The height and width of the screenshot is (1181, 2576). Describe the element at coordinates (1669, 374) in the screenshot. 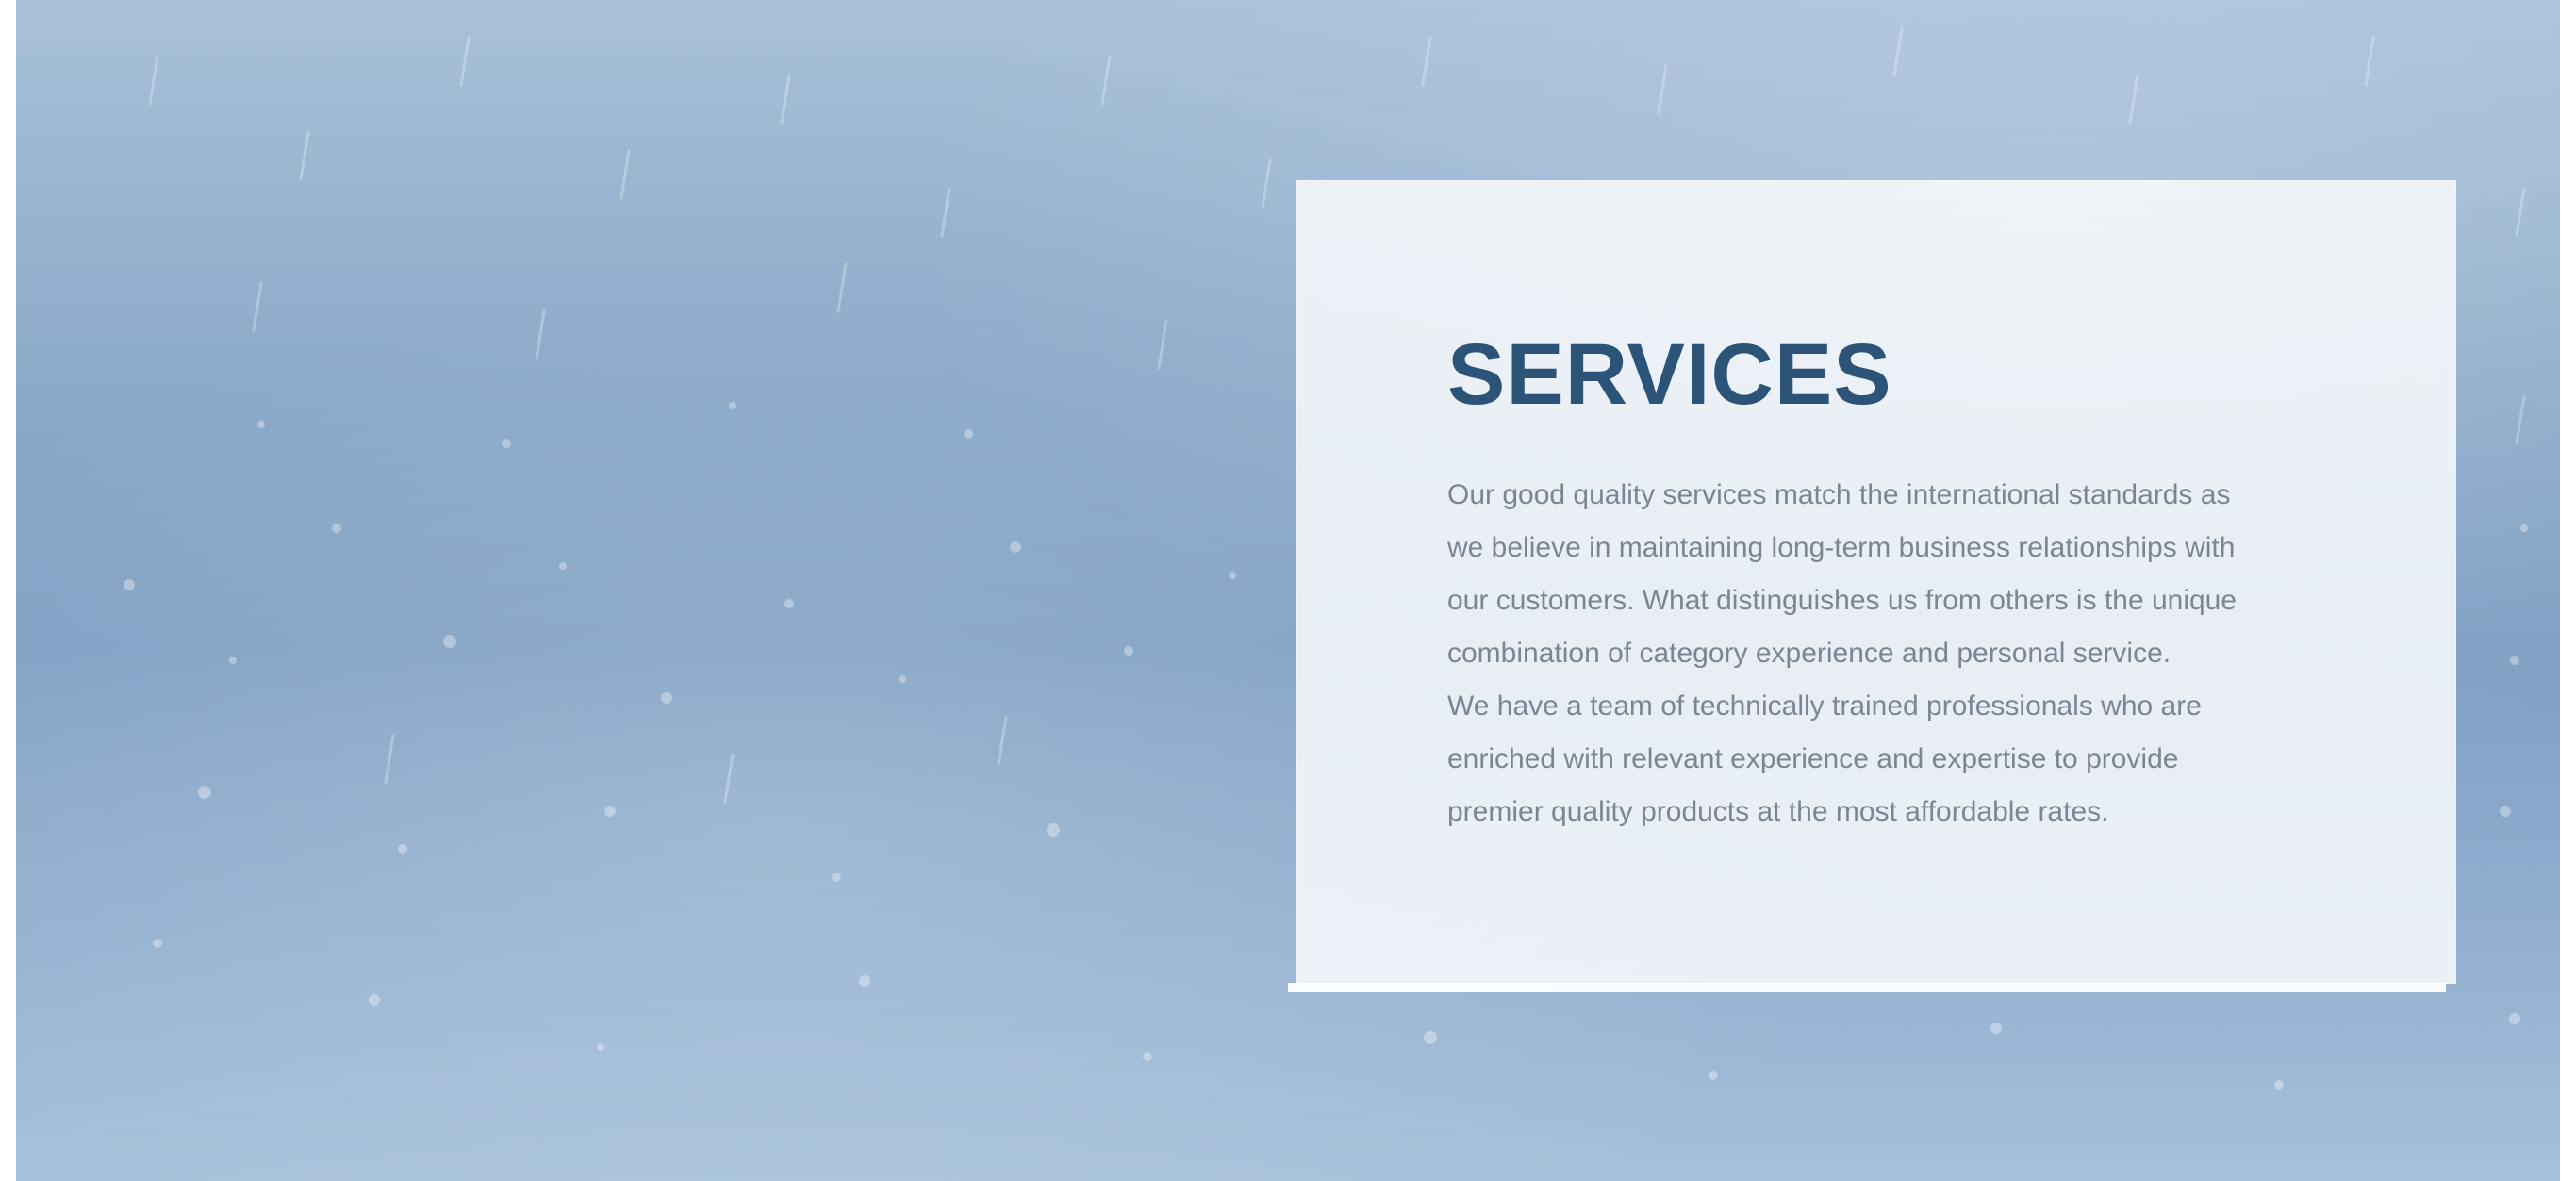

I see `services-title: SERVICES` at that location.